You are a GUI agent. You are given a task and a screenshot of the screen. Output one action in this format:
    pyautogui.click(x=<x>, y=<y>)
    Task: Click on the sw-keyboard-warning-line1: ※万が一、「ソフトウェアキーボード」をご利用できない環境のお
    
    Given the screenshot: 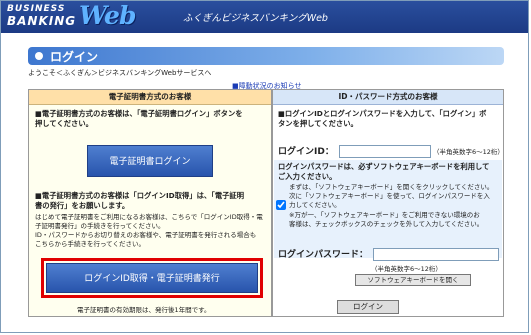 What is the action you would take?
    pyautogui.click(x=384, y=215)
    